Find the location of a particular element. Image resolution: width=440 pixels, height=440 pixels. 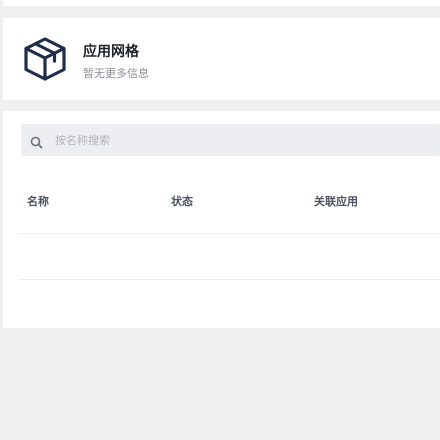

column-header-related-apps: 关联应用 is located at coordinates (336, 201).